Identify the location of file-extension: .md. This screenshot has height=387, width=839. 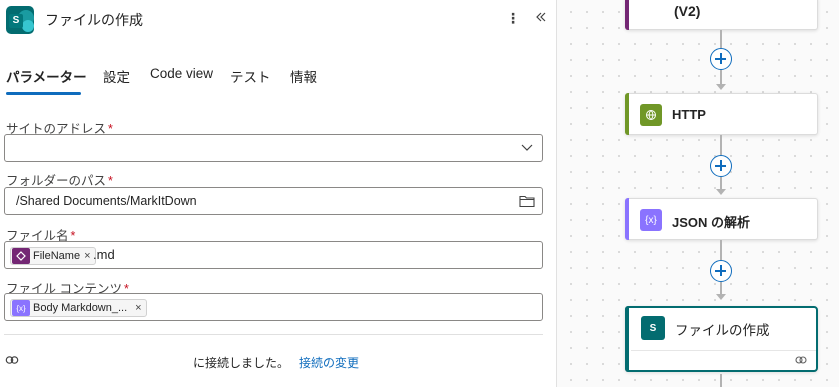
(104, 254).